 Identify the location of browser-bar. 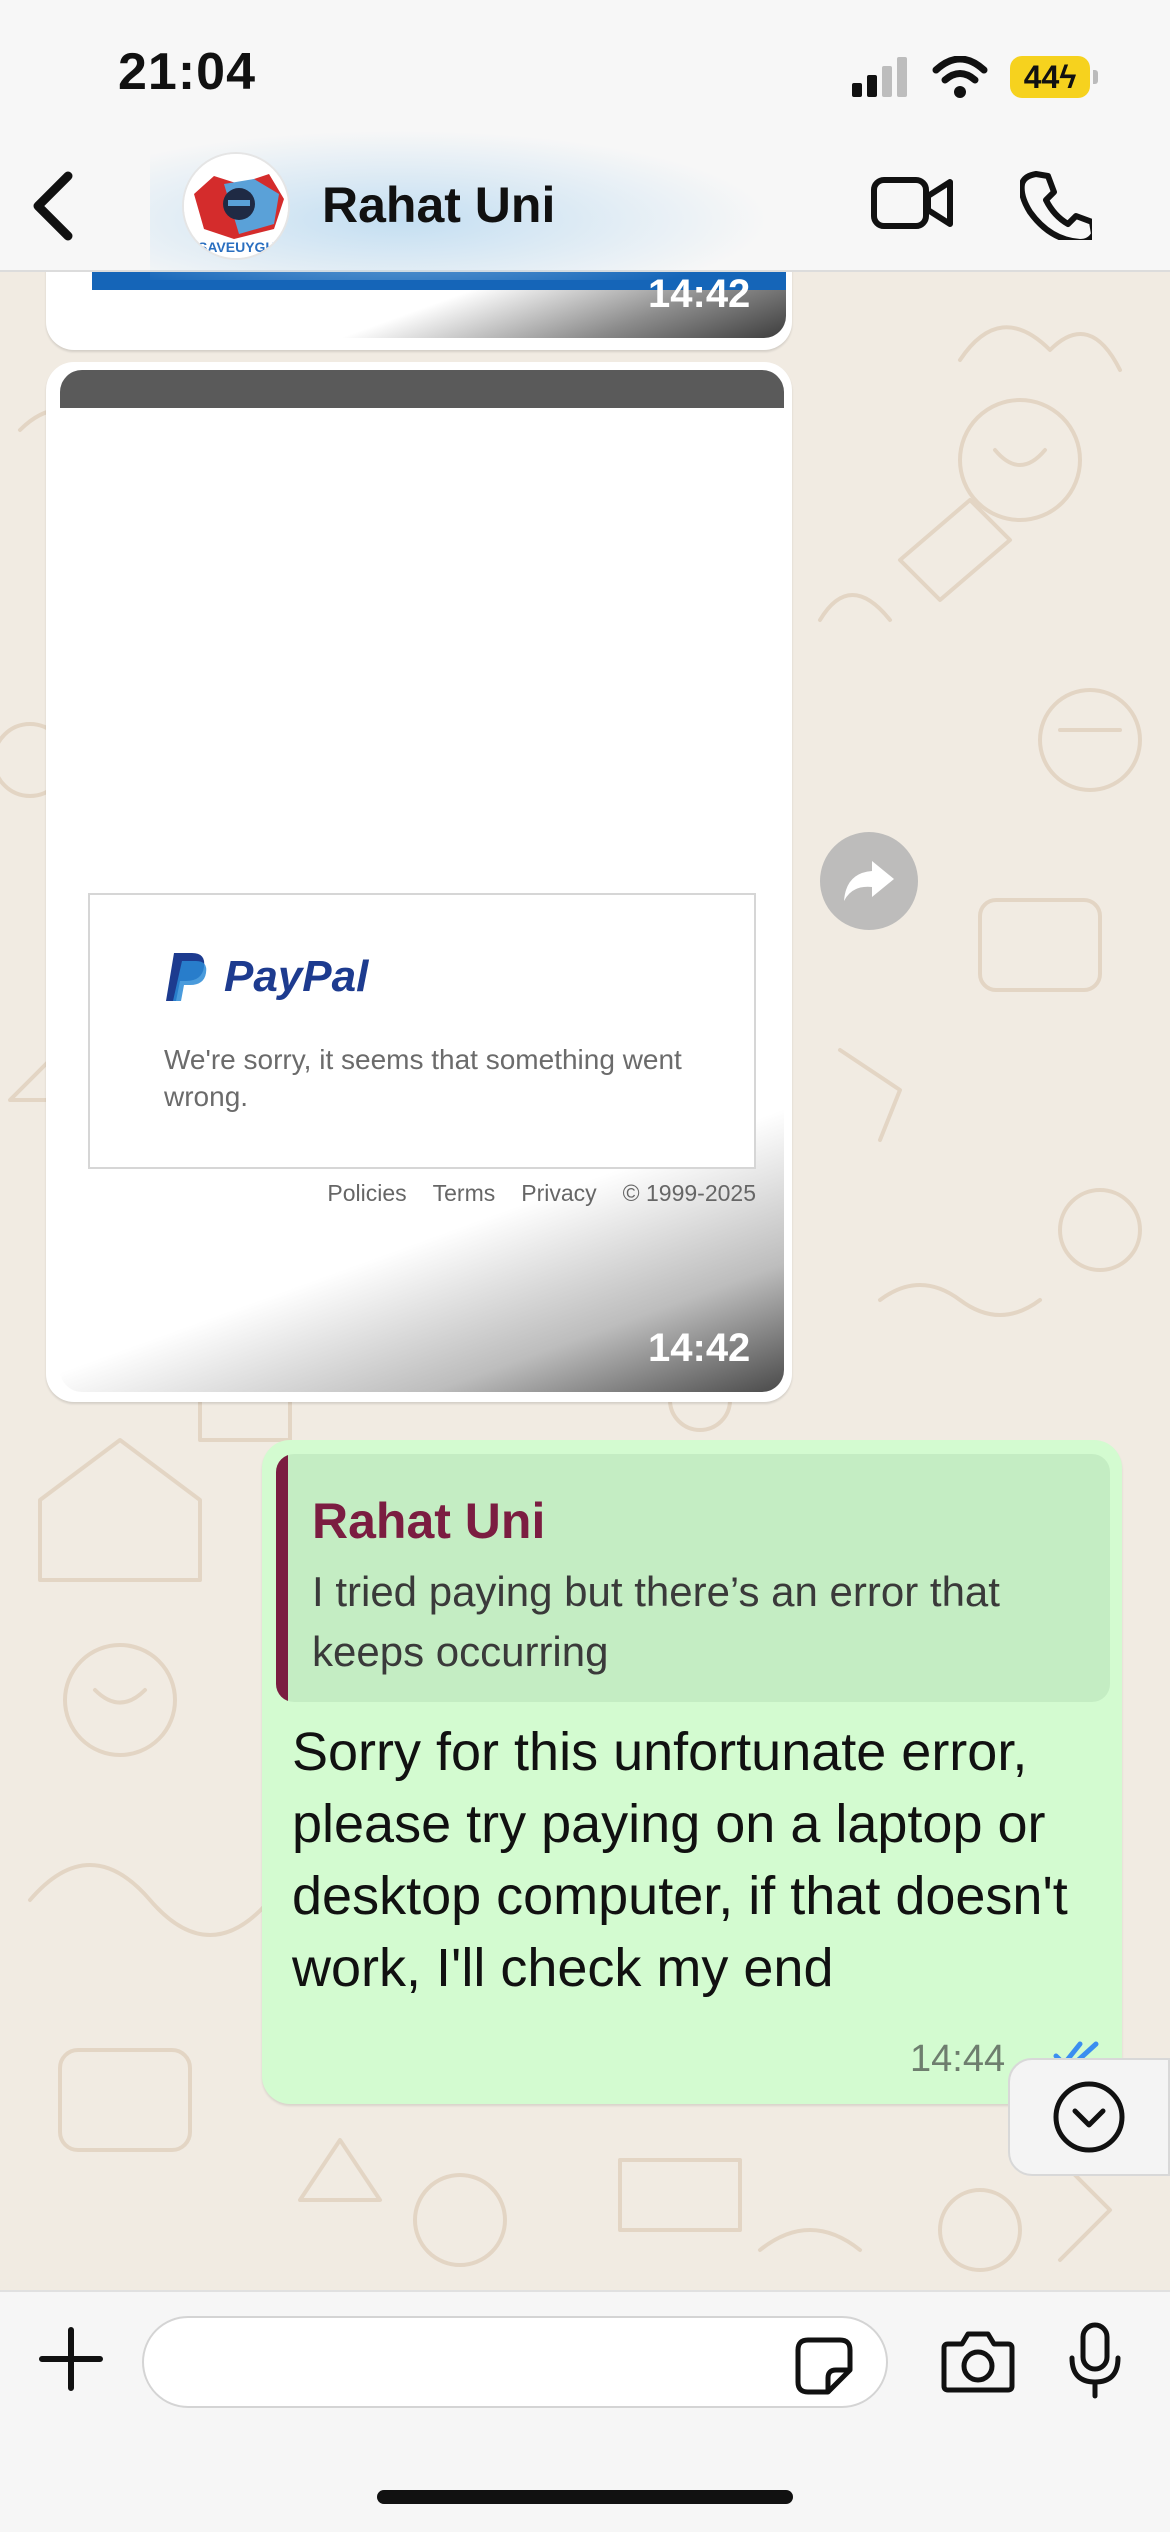
(422, 389).